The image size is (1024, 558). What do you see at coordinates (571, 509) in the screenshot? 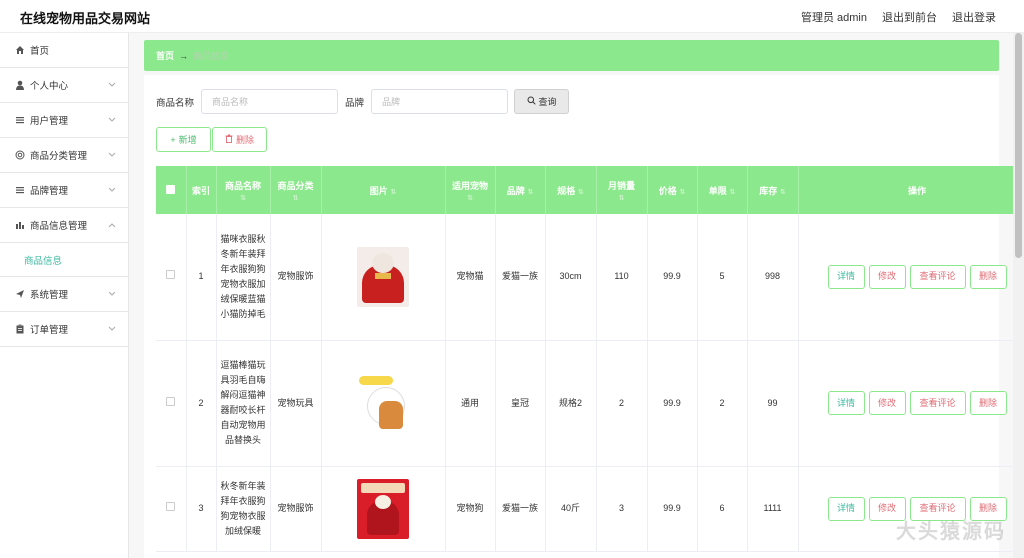
I see `cell-spec: 40斤` at bounding box center [571, 509].